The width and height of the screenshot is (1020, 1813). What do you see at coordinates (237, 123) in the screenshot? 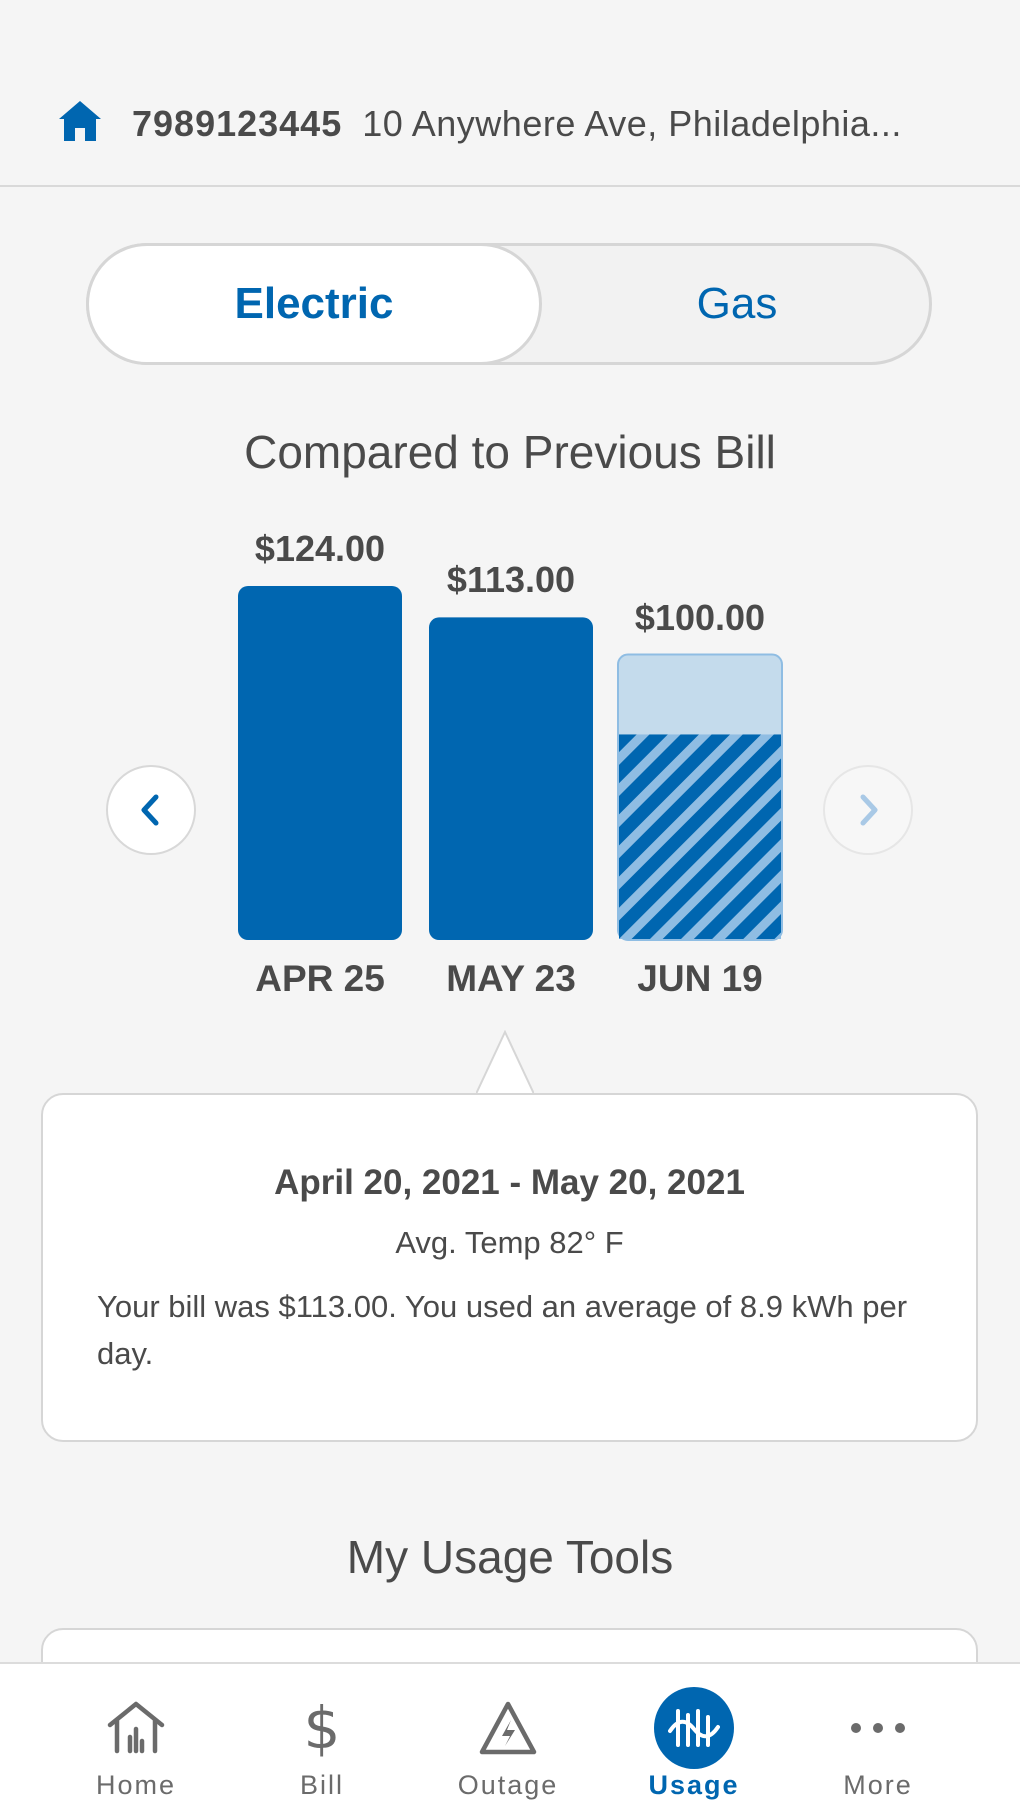
I see `account-number: 7989123445` at bounding box center [237, 123].